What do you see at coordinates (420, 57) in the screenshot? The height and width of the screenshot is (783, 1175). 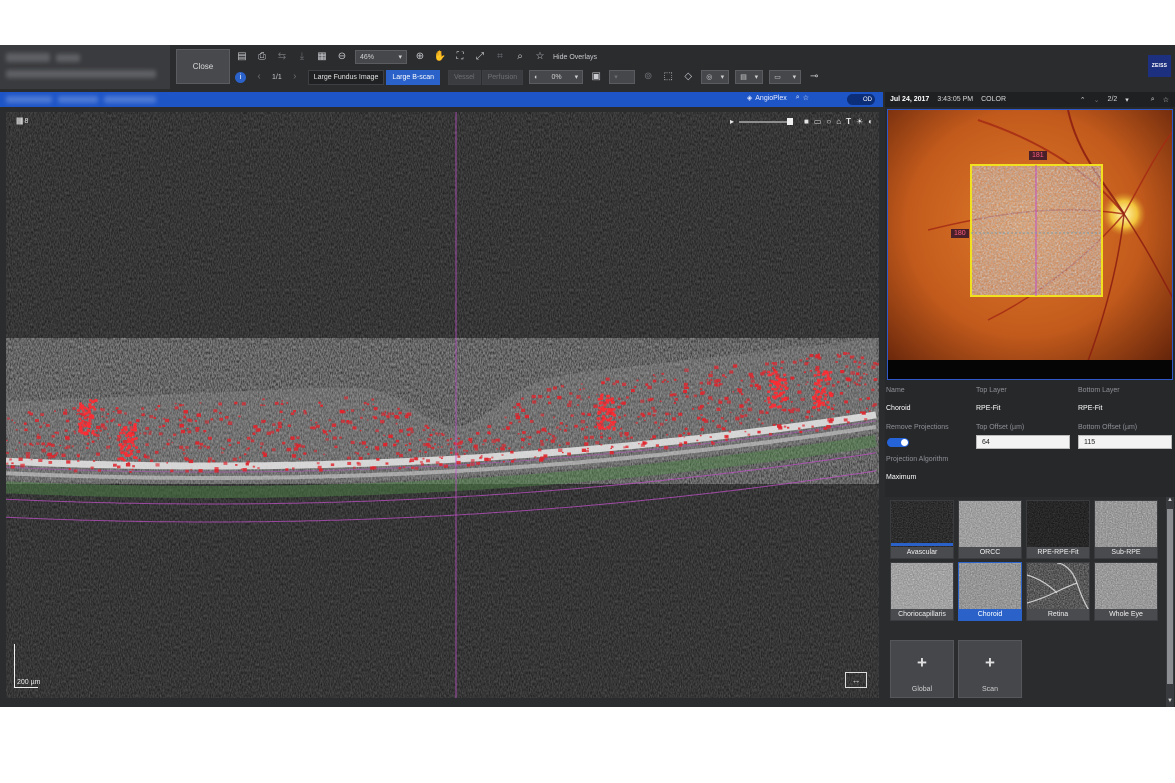 I see `zoom-in-icon: ⊕` at bounding box center [420, 57].